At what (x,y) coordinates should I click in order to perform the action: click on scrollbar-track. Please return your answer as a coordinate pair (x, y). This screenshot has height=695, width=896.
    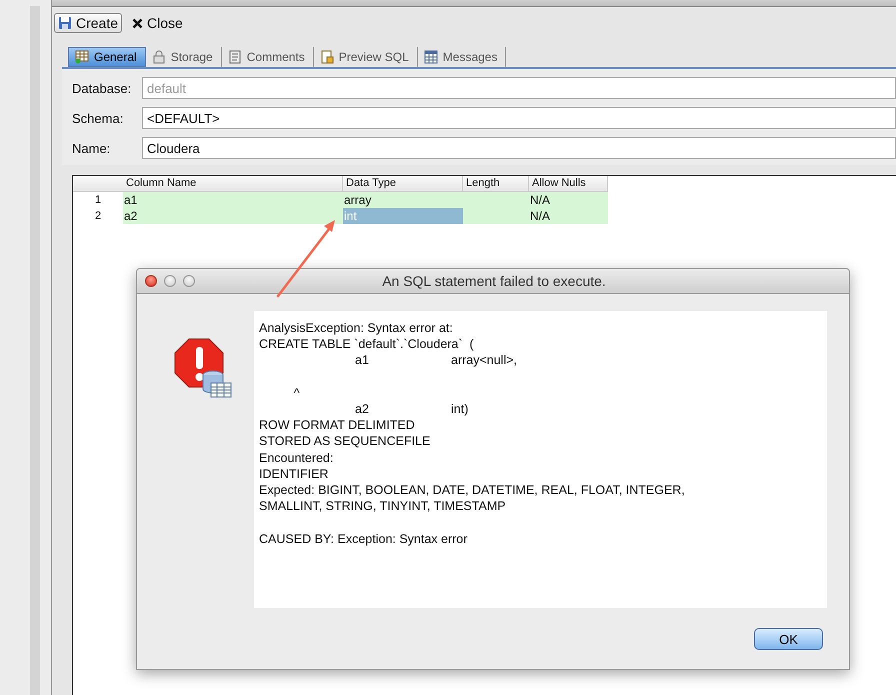
    Looking at the image, I should click on (35, 350).